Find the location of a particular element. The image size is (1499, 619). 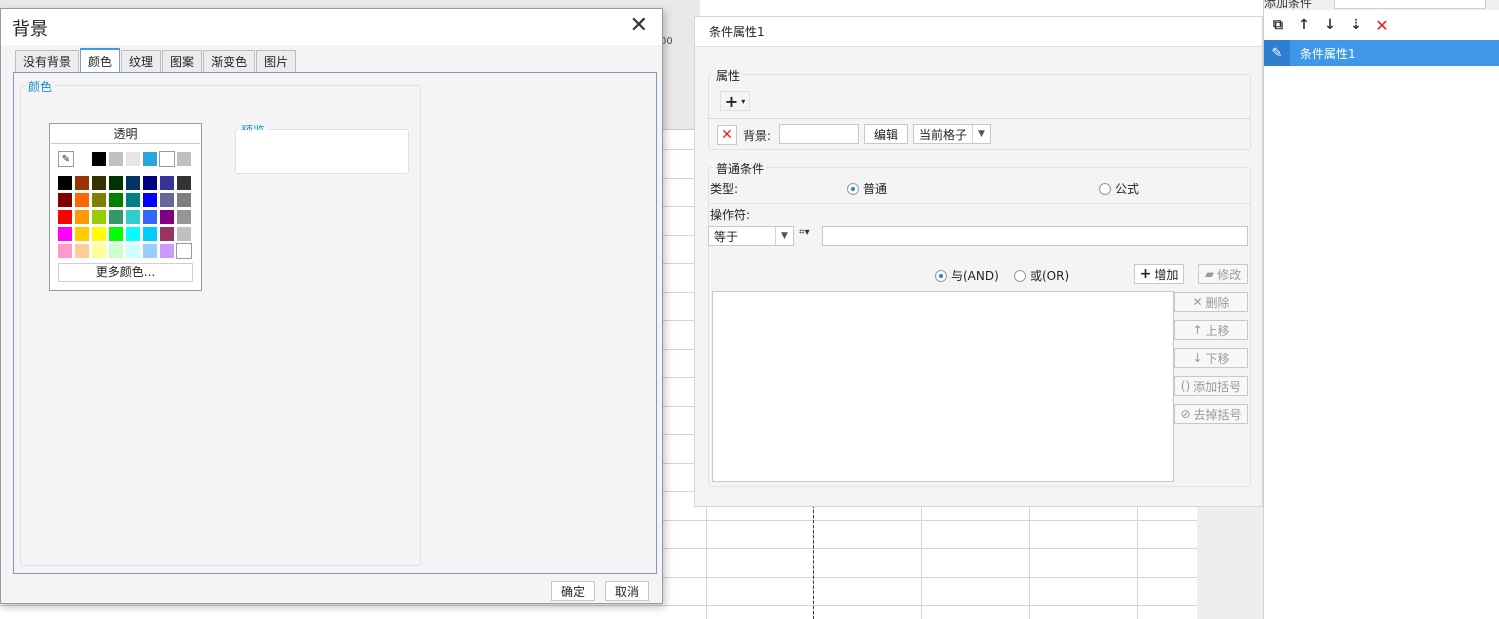

condition-list-item: ✎ 条件属性1 is located at coordinates (1381, 53).